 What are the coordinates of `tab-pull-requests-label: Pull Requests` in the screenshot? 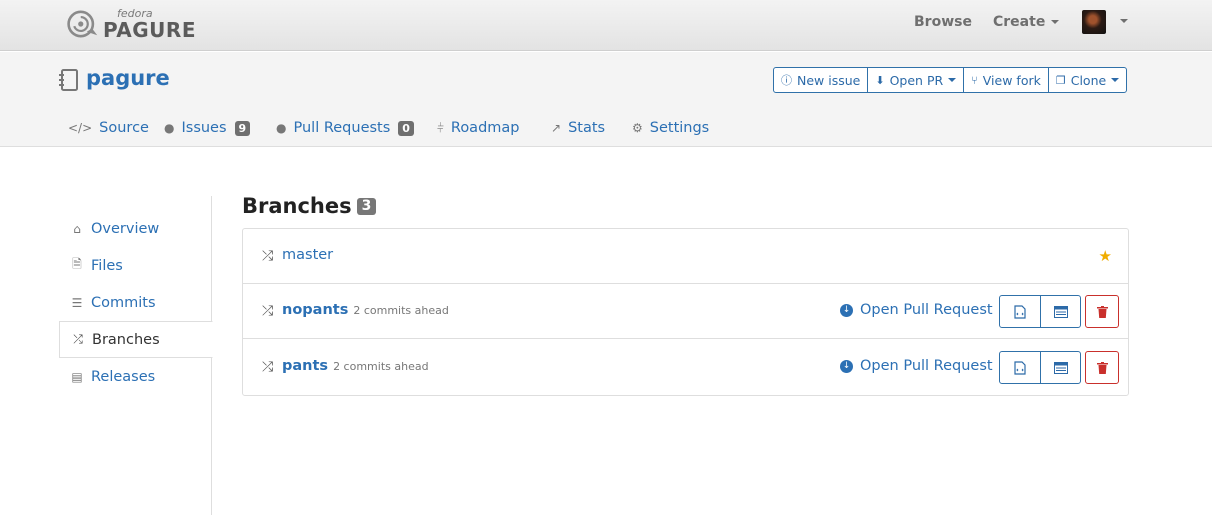 It's located at (342, 128).